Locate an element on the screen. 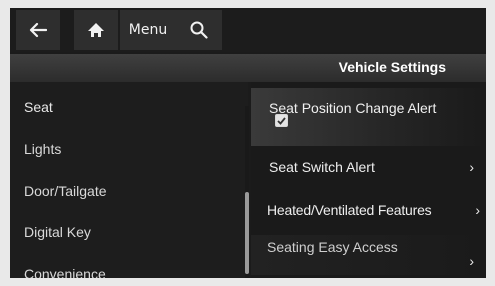  option-seating-easy-access: Seating Easy Access › is located at coordinates (368, 255).